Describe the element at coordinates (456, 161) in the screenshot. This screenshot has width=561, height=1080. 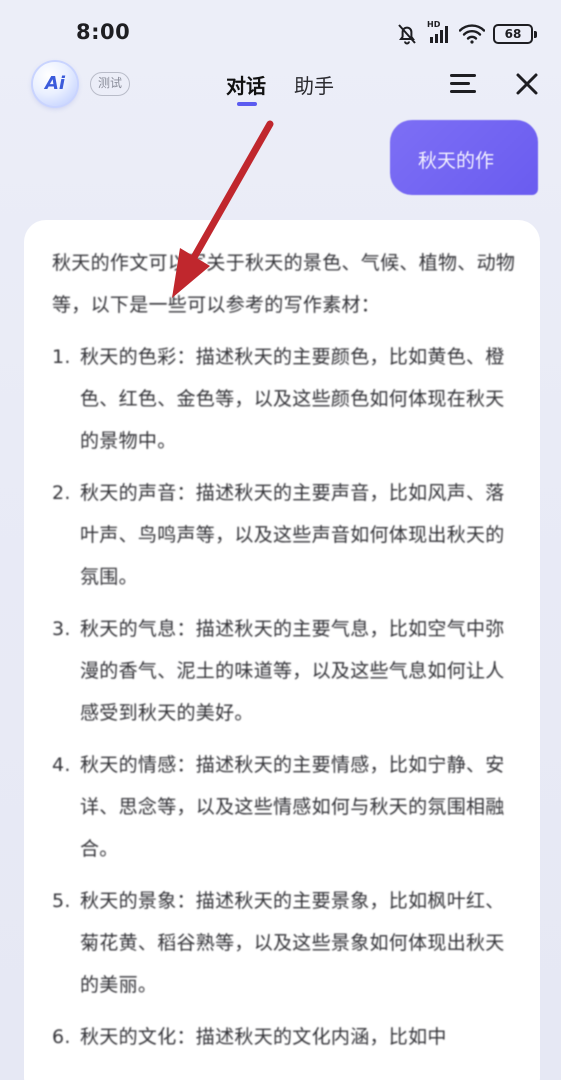
I see `user-message-text: 秋天的作` at that location.